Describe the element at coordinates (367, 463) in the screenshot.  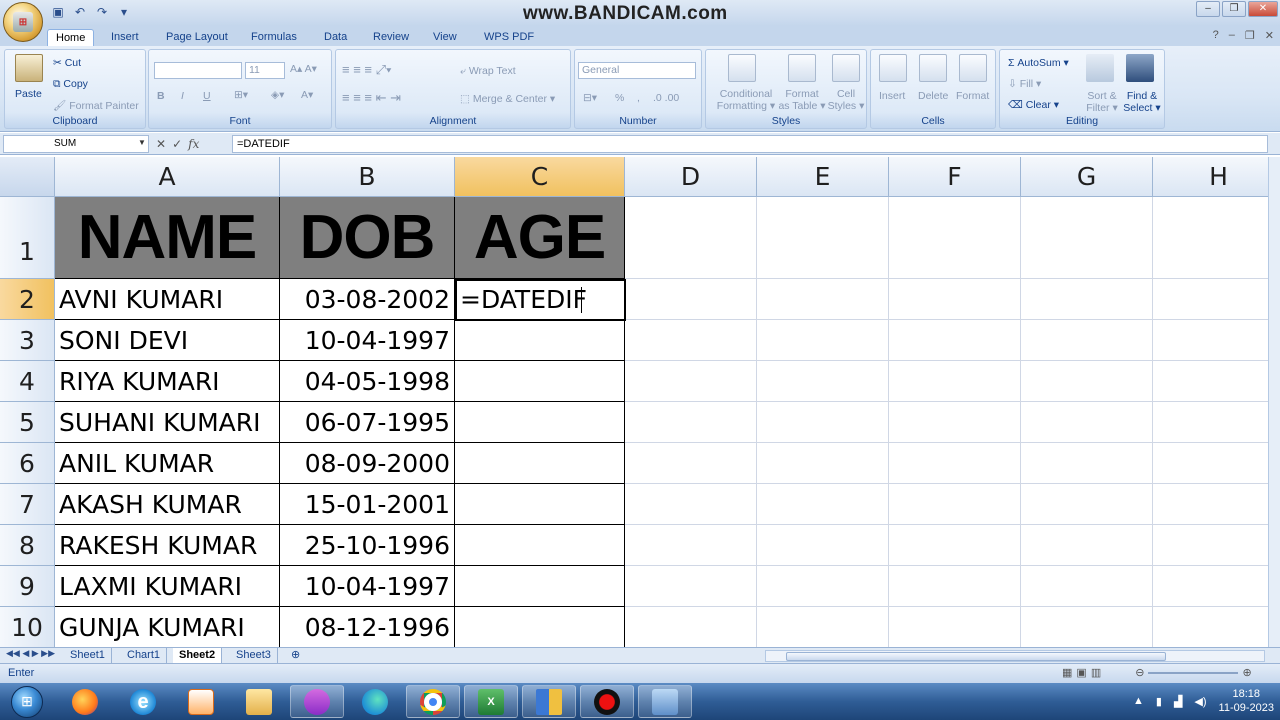
I see `dob-cell: 08-09-2000` at that location.